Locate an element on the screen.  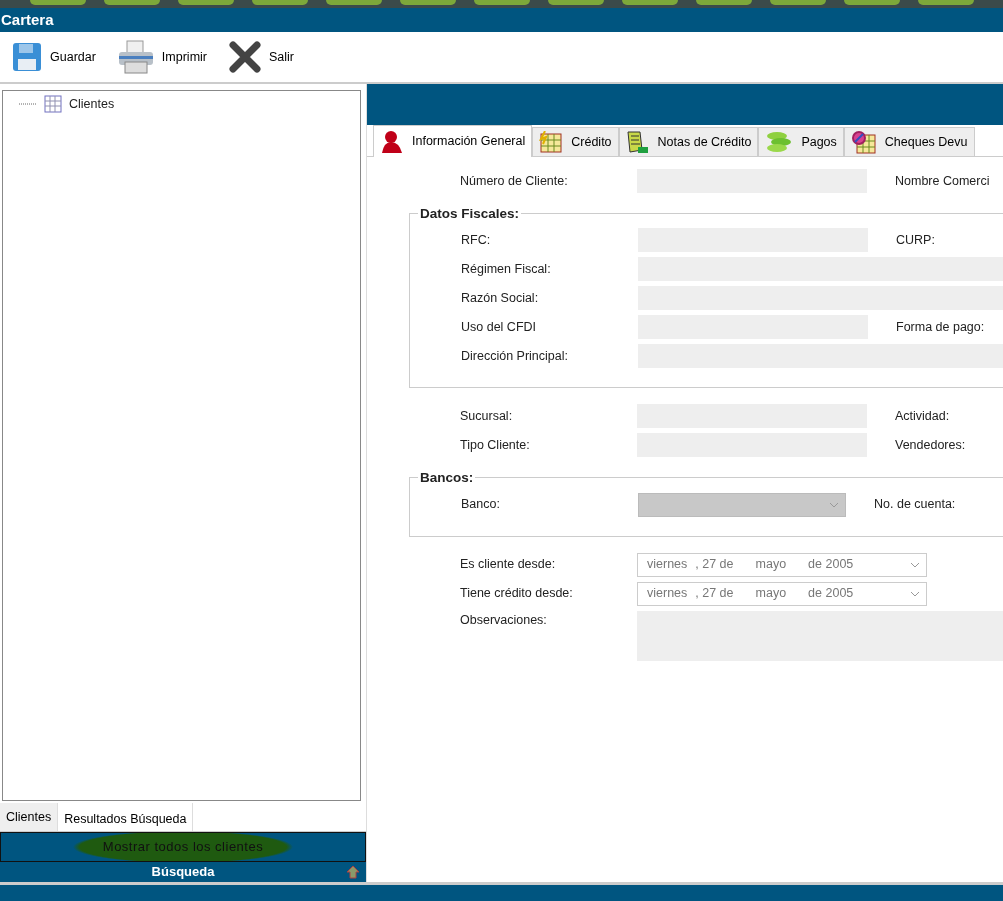
printer-icon is located at coordinates (135, 57).